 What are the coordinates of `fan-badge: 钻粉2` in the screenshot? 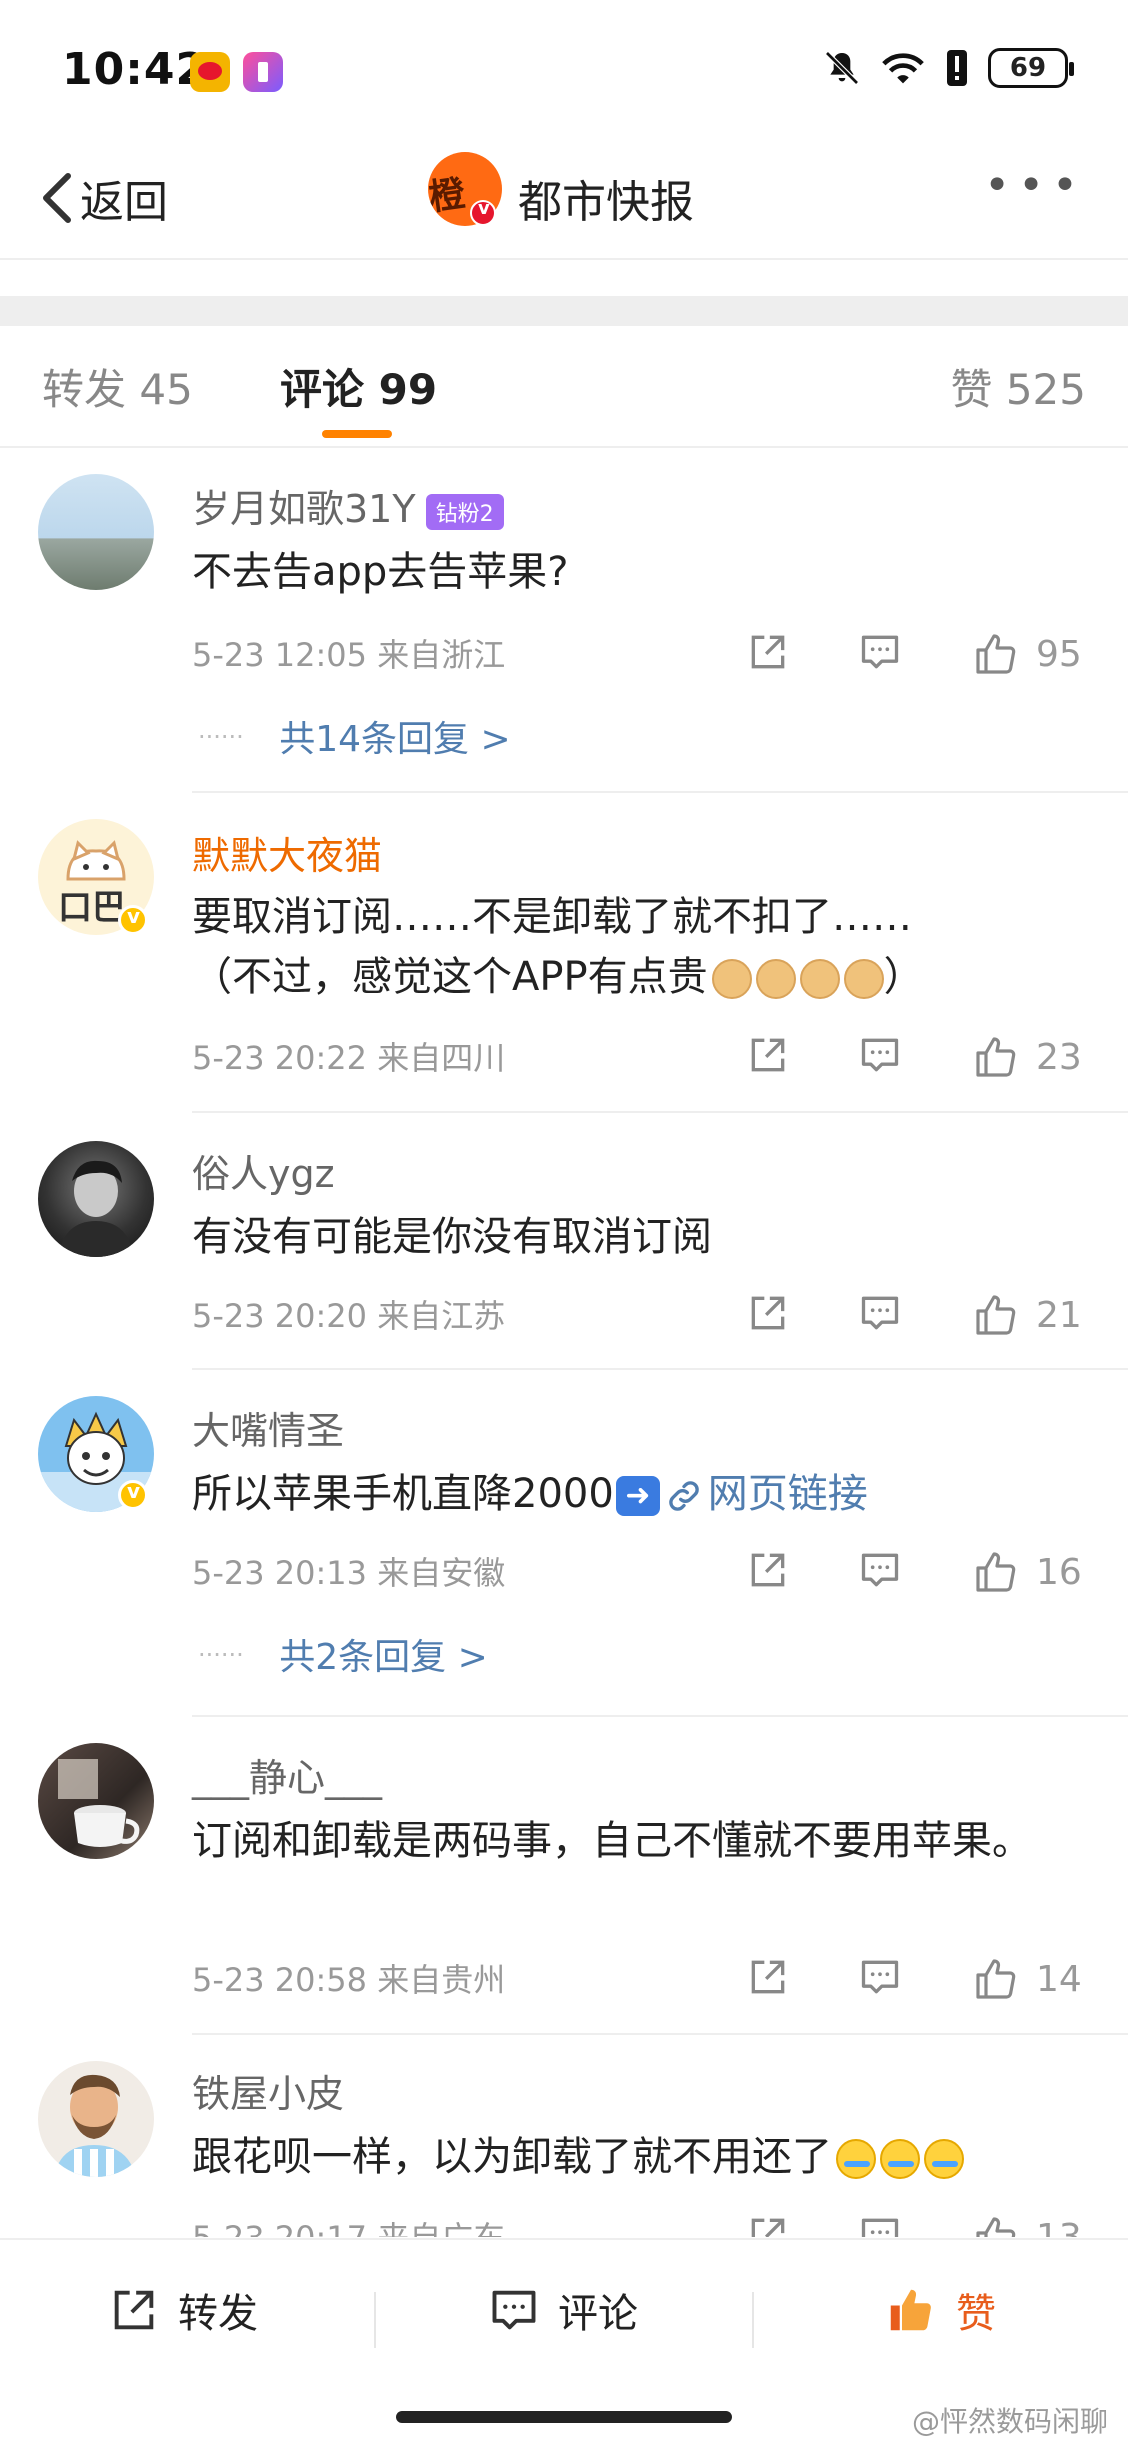 It's located at (464, 511).